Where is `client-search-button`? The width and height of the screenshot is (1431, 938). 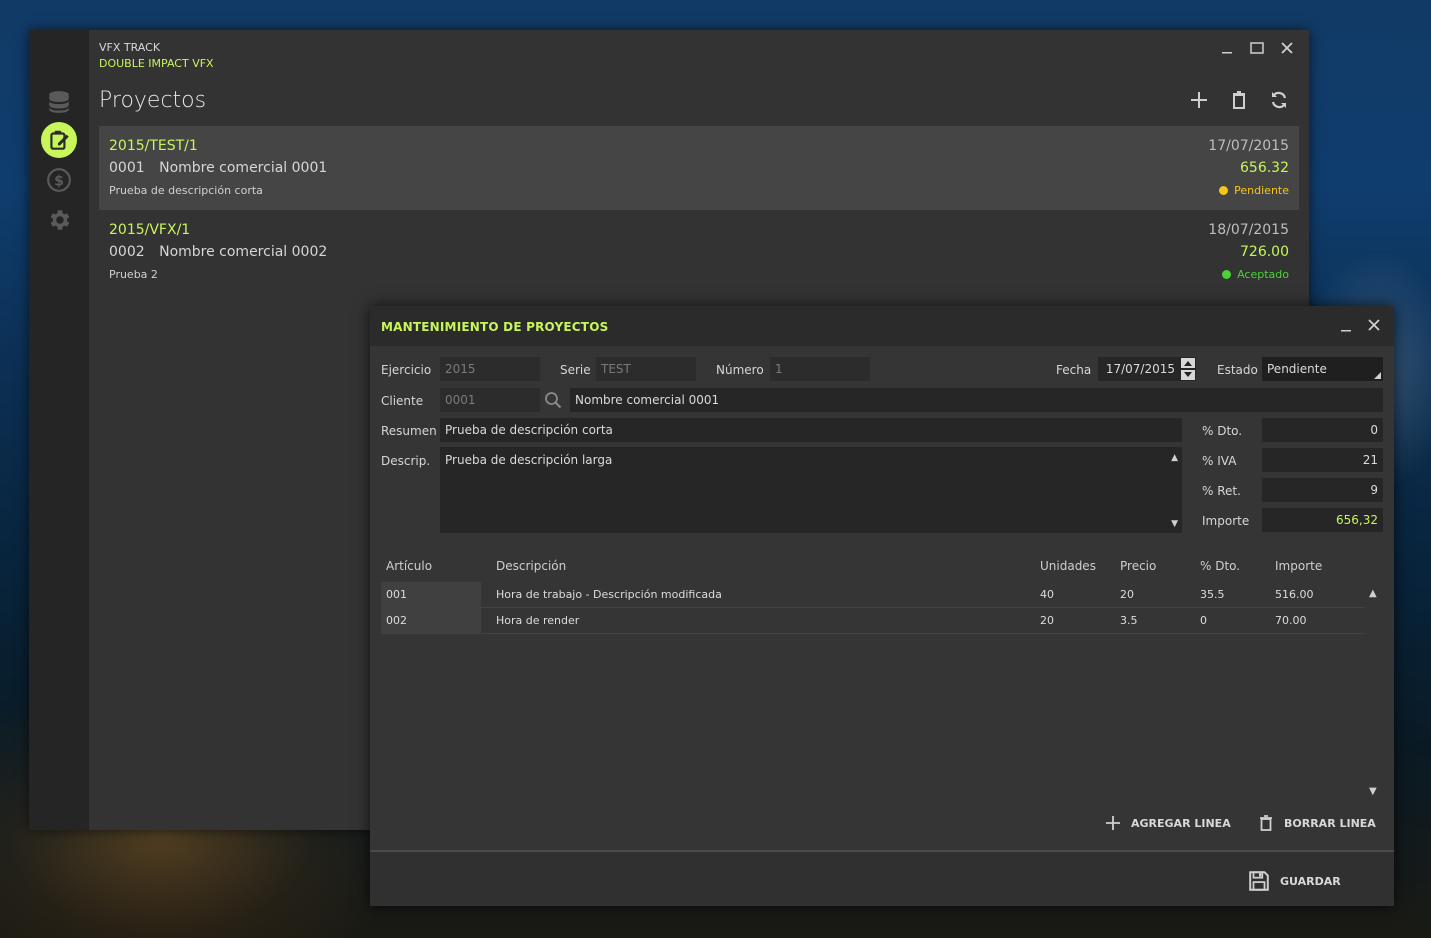
client-search-button is located at coordinates (553, 400).